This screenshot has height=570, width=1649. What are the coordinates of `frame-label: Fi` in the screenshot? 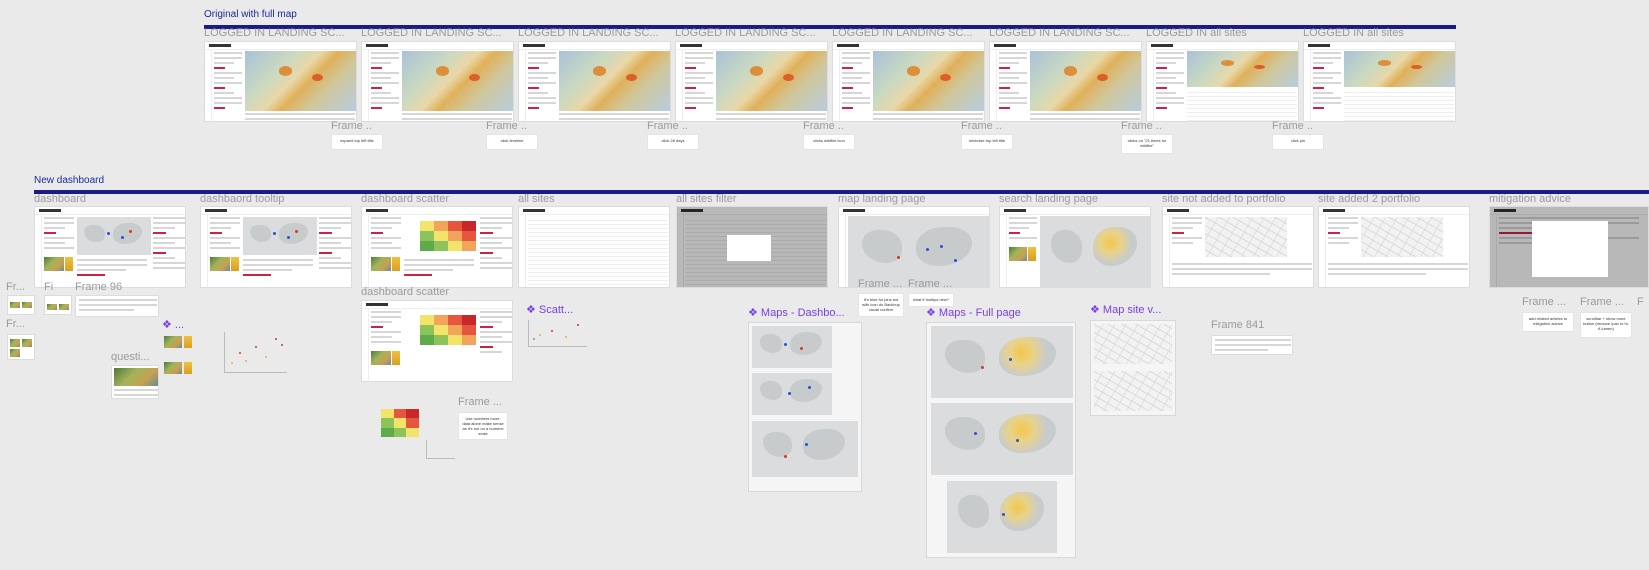 It's located at (59, 287).